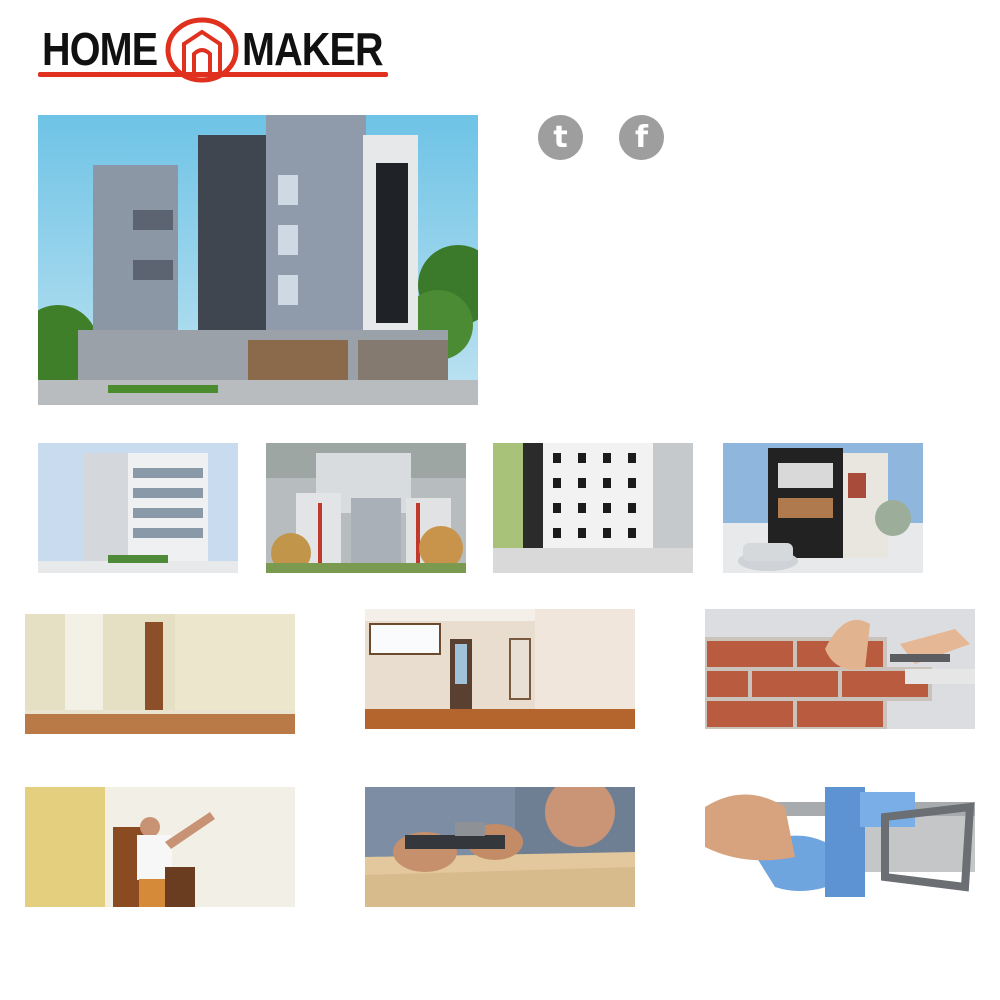  I want to click on facebook-button: f, so click(641, 137).